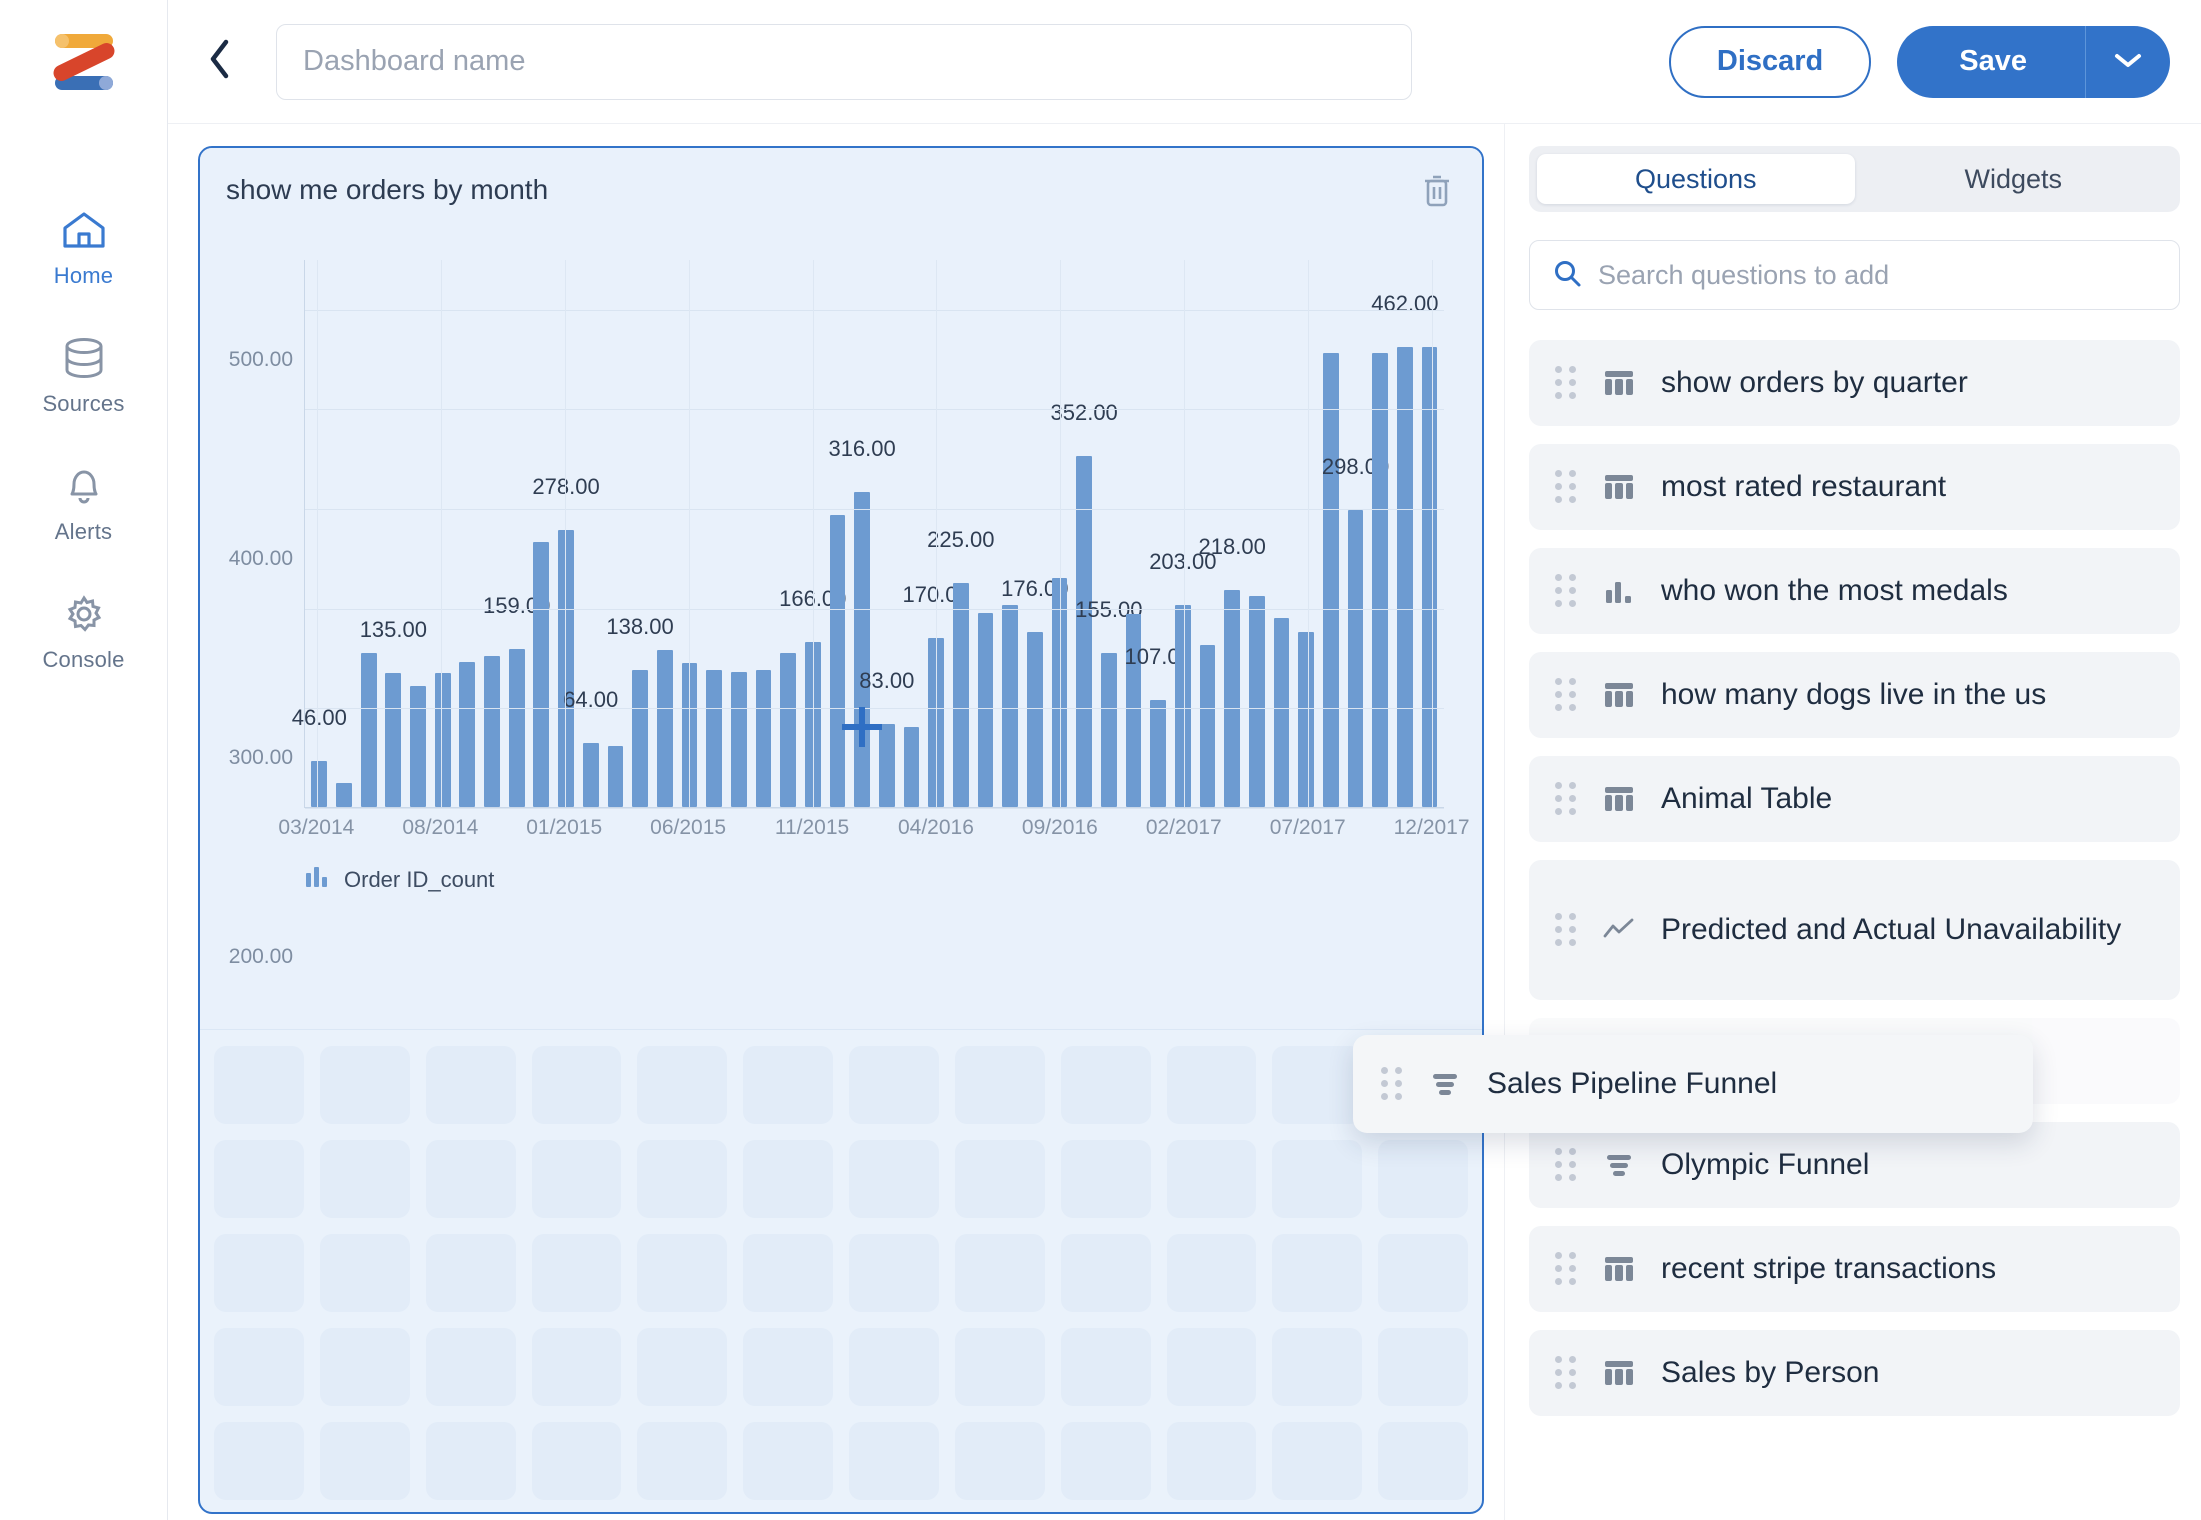 This screenshot has height=1520, width=2201. What do you see at coordinates (960, 533) in the screenshot?
I see `chart-bar-slot: 225.00` at bounding box center [960, 533].